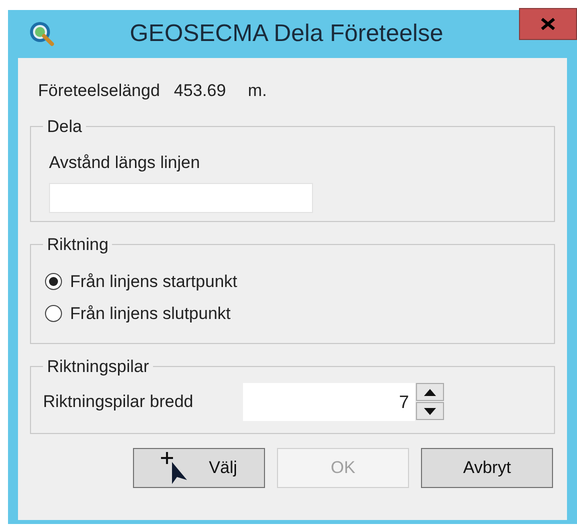 The height and width of the screenshot is (526, 577). I want to click on close-button, so click(548, 24).